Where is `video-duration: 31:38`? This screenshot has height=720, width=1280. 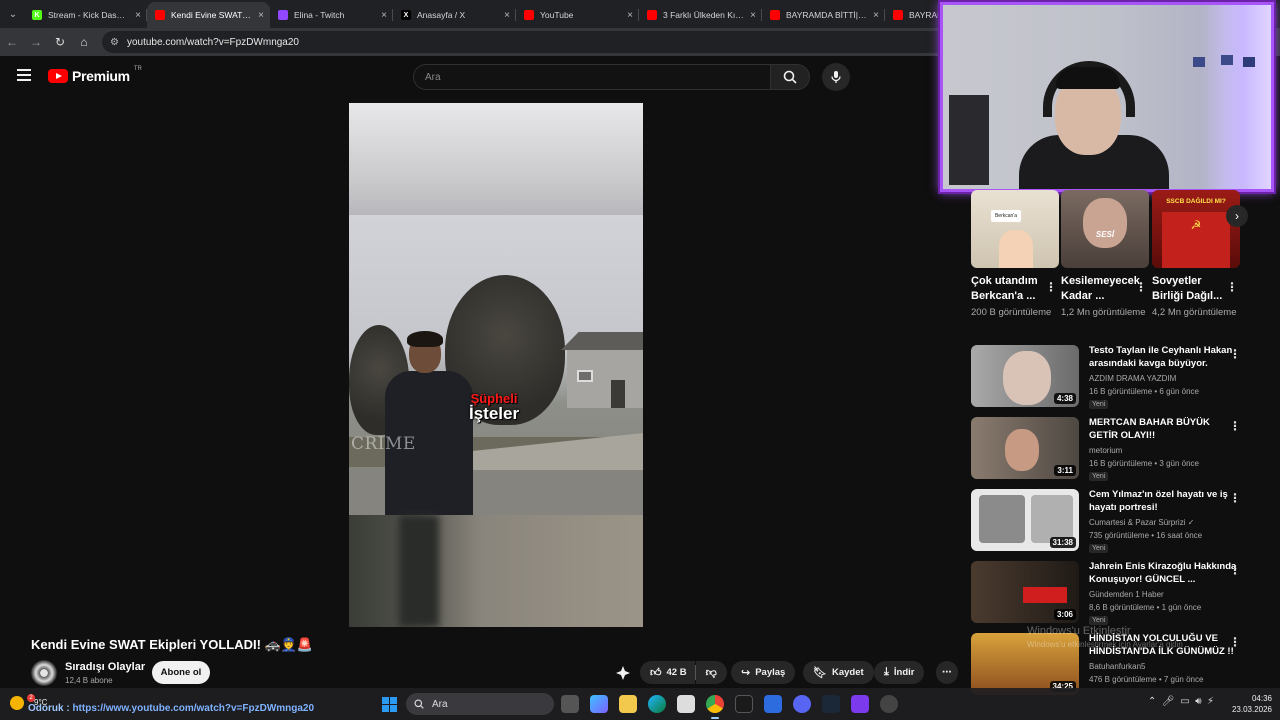 video-duration: 31:38 is located at coordinates (1062, 542).